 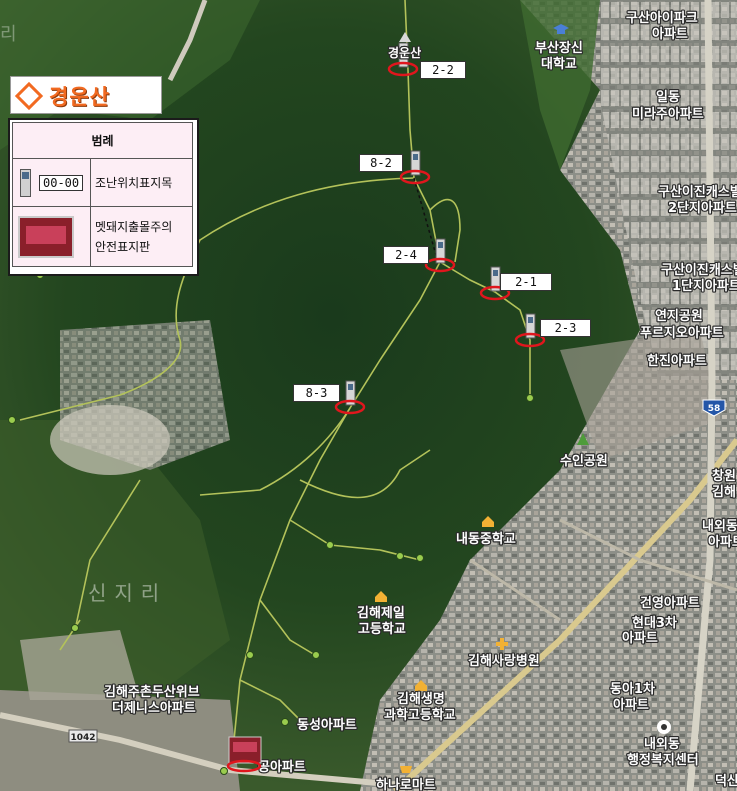 I want to click on legend-row2-label-2: 안전표지판, so click(x=123, y=246).